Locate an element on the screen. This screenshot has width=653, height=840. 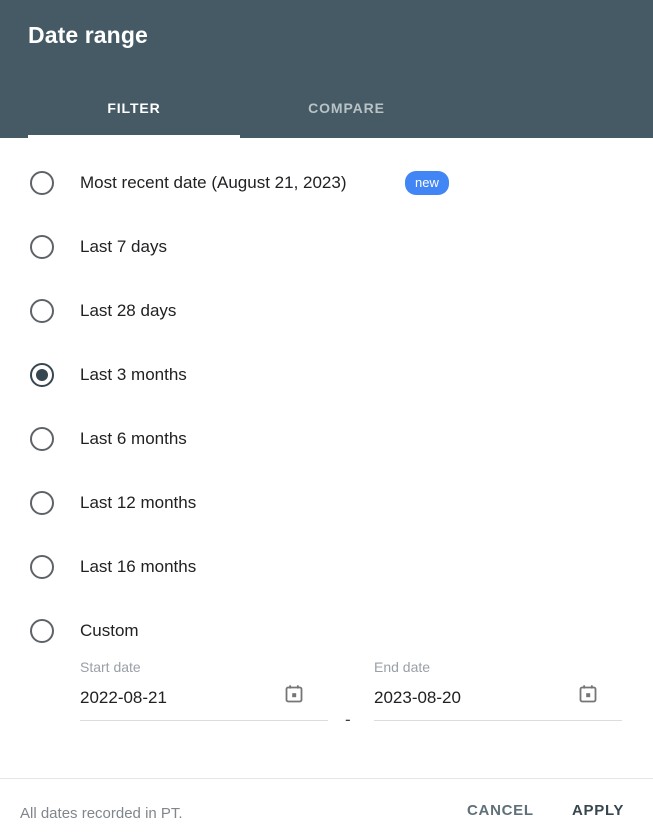
cancel-button: CANCEL is located at coordinates (500, 811).